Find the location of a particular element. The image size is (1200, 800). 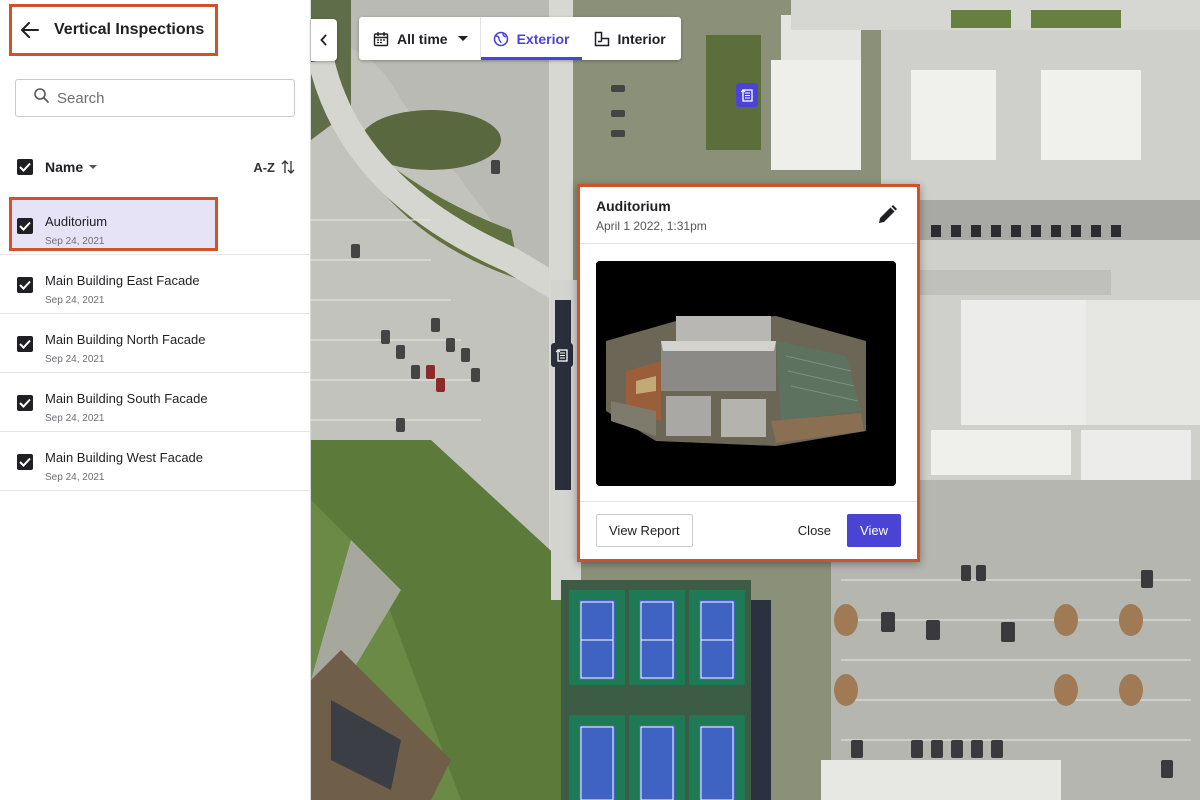

time-filter-label: All time is located at coordinates (422, 38).